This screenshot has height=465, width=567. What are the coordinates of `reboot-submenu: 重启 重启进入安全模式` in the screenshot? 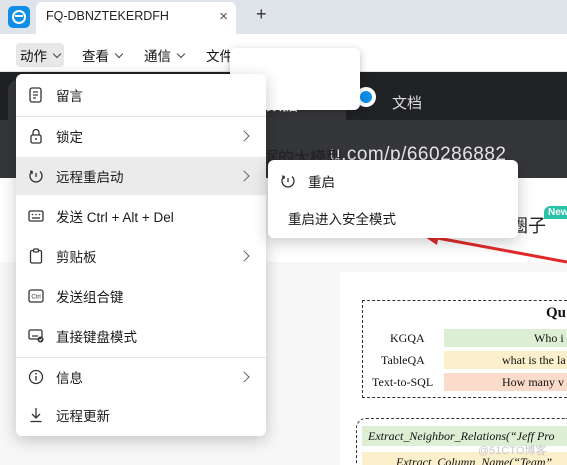 It's located at (393, 199).